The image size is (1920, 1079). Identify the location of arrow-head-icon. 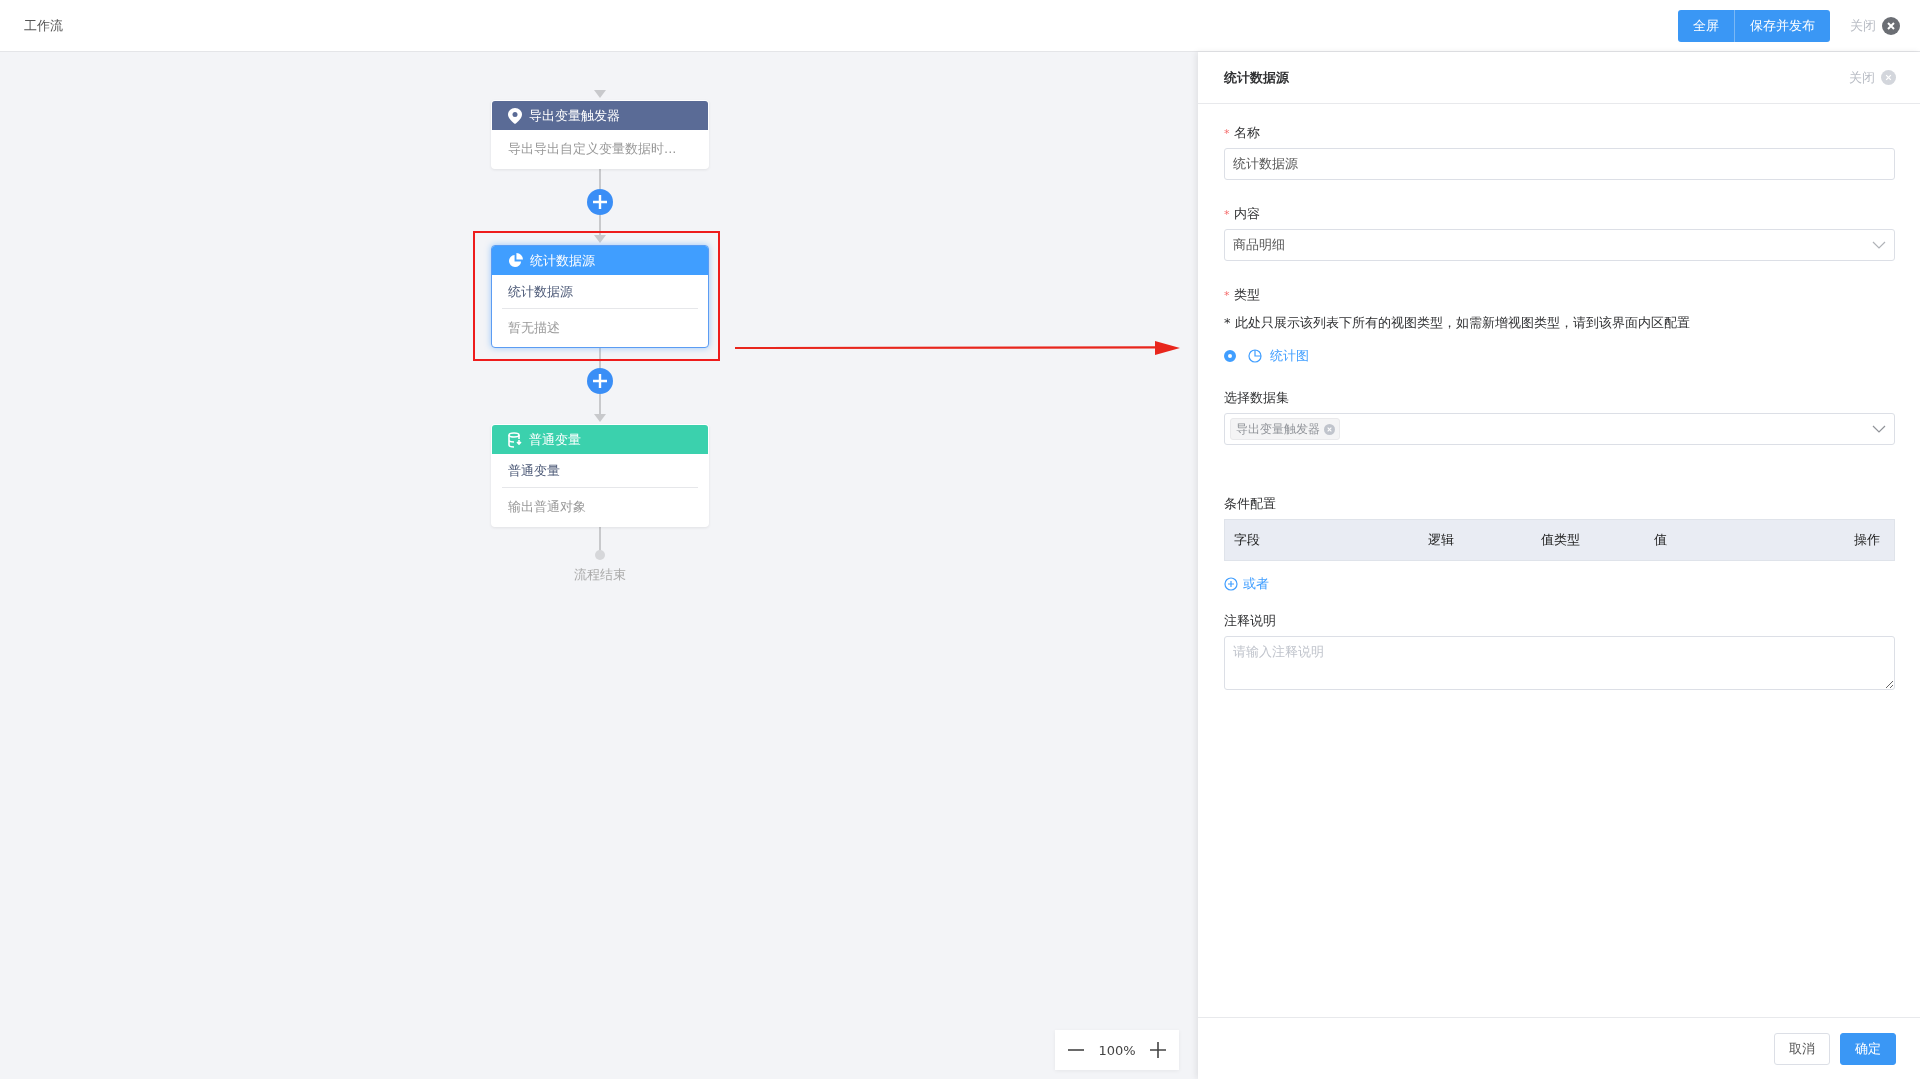
(600, 94).